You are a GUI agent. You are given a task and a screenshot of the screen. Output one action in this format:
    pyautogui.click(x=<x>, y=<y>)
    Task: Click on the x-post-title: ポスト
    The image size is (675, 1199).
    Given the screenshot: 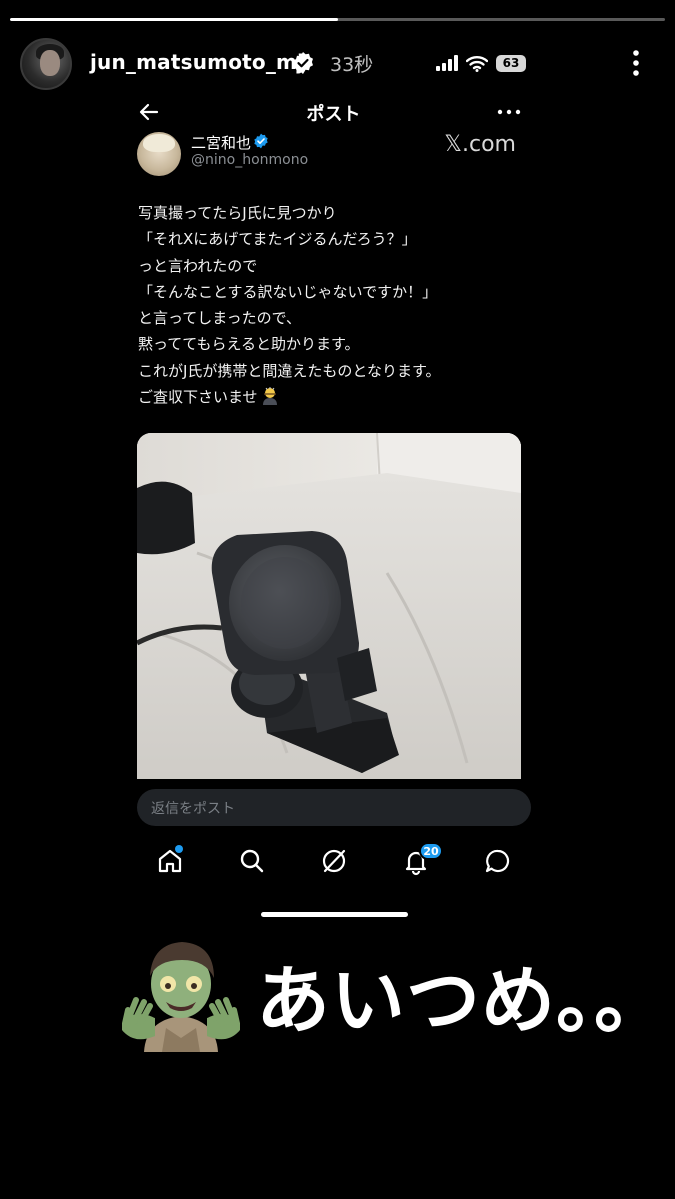 What is the action you would take?
    pyautogui.click(x=333, y=114)
    